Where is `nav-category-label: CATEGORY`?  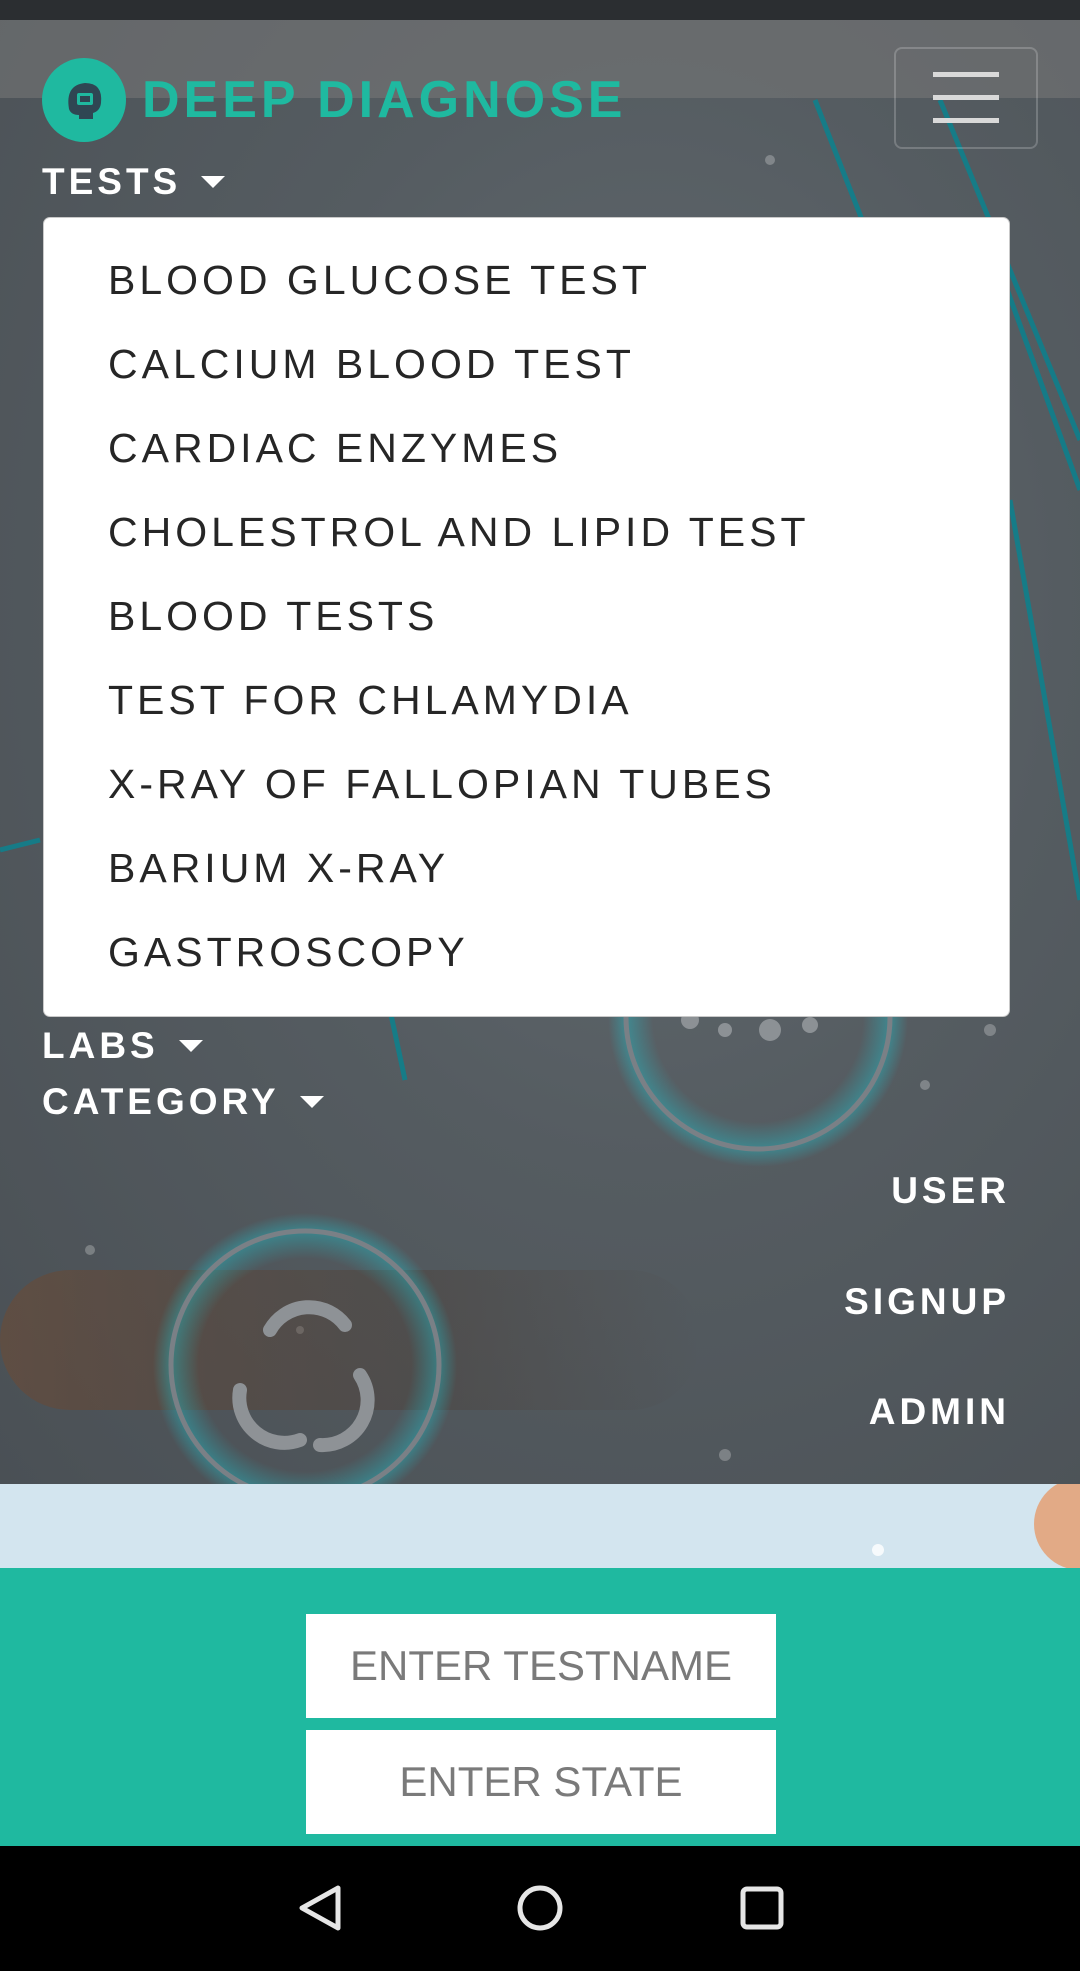 nav-category-label: CATEGORY is located at coordinates (161, 1101).